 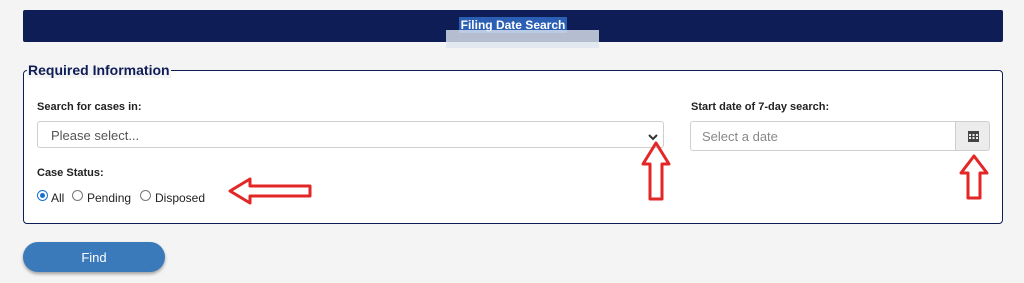 What do you see at coordinates (99, 70) in the screenshot?
I see `required-information-legend: Required Information` at bounding box center [99, 70].